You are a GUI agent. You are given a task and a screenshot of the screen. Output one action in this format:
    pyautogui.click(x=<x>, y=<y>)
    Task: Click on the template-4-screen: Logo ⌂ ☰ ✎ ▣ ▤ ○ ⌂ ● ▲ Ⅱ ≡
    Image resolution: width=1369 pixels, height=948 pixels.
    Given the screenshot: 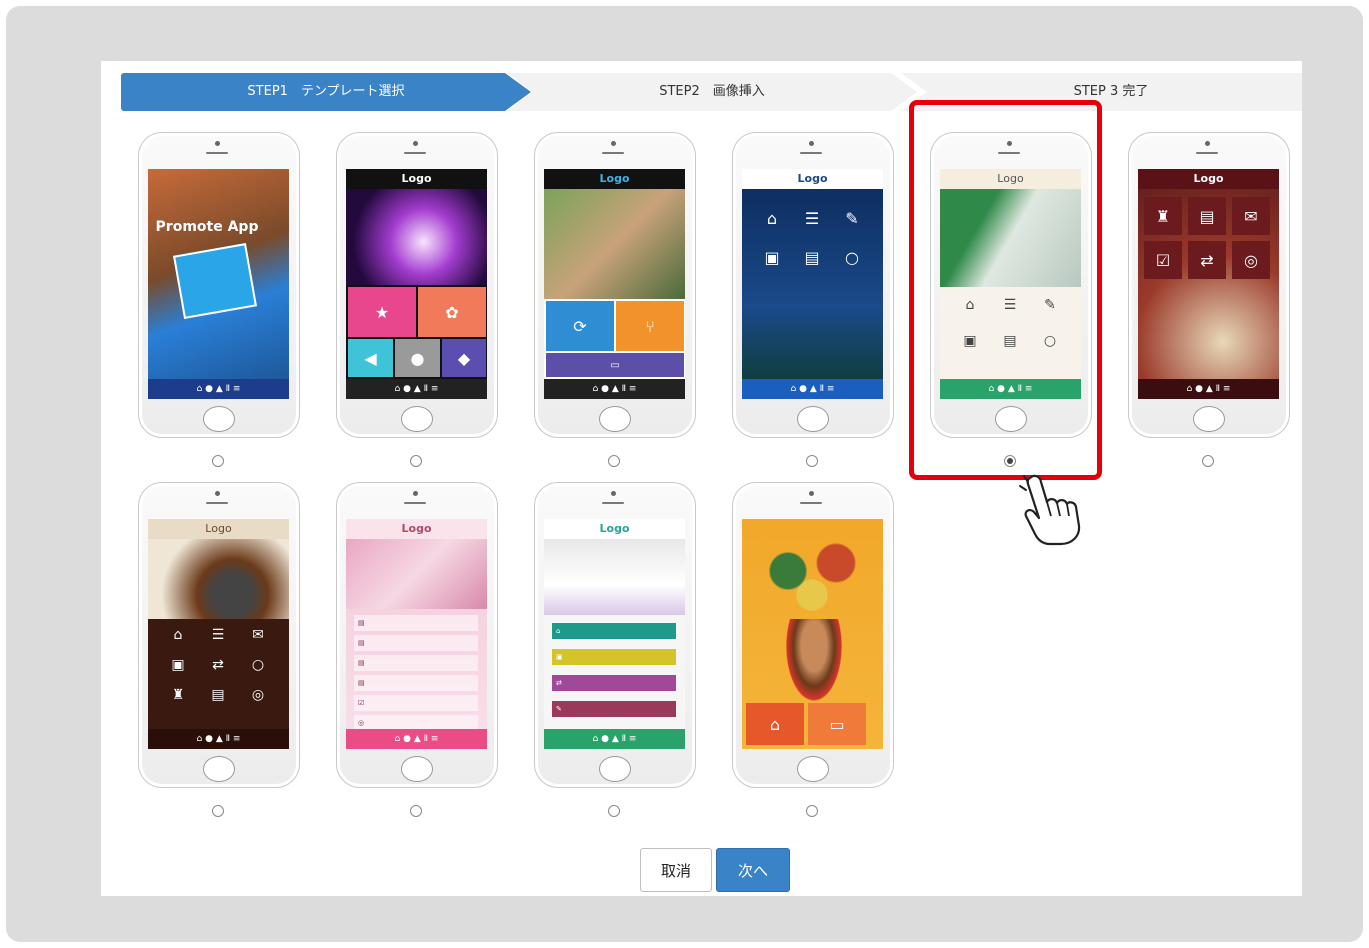 What is the action you would take?
    pyautogui.click(x=812, y=284)
    